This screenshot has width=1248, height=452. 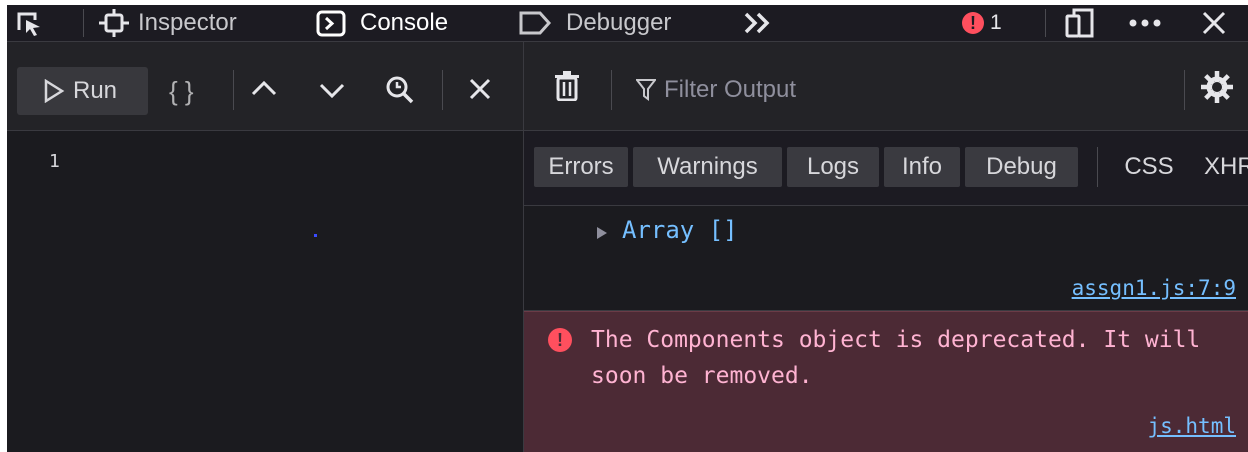 I want to click on tab-console-label: Console, so click(x=404, y=22).